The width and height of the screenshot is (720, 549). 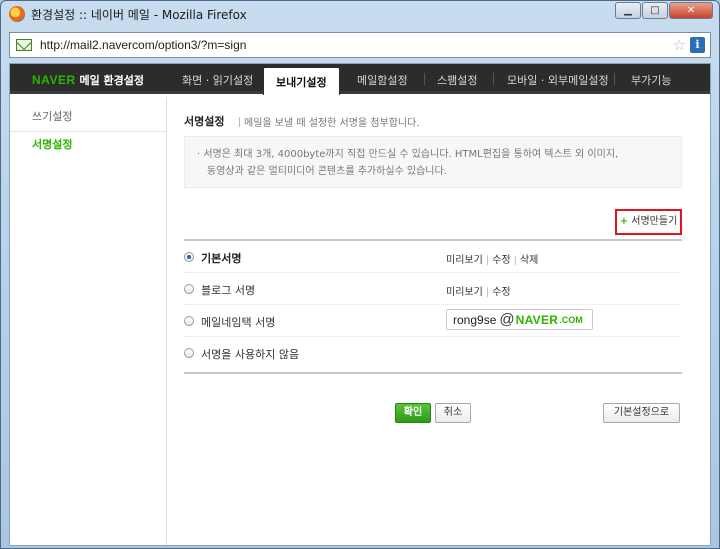 I want to click on create-signature-button: + 서명만들기, so click(x=648, y=222).